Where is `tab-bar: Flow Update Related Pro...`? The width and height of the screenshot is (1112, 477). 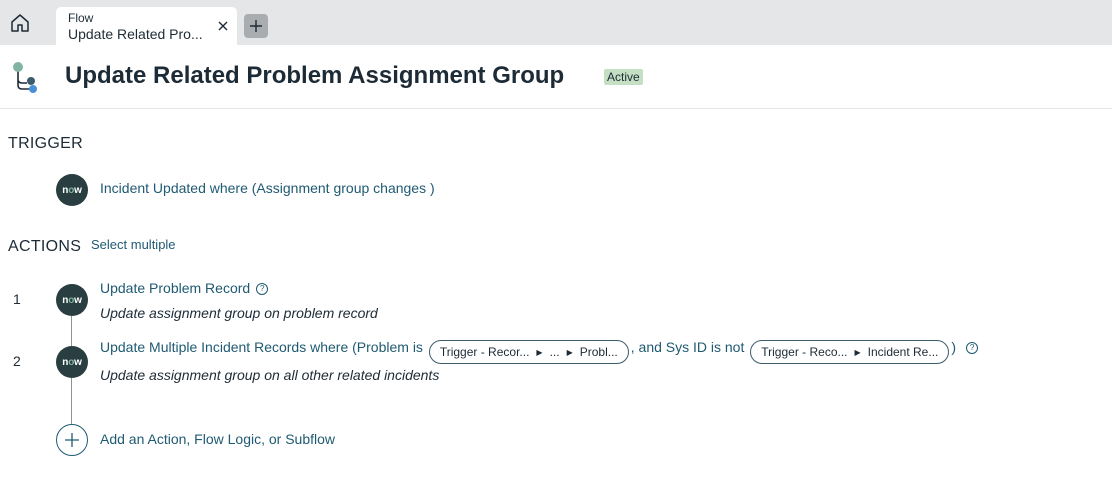
tab-bar: Flow Update Related Pro... is located at coordinates (556, 22).